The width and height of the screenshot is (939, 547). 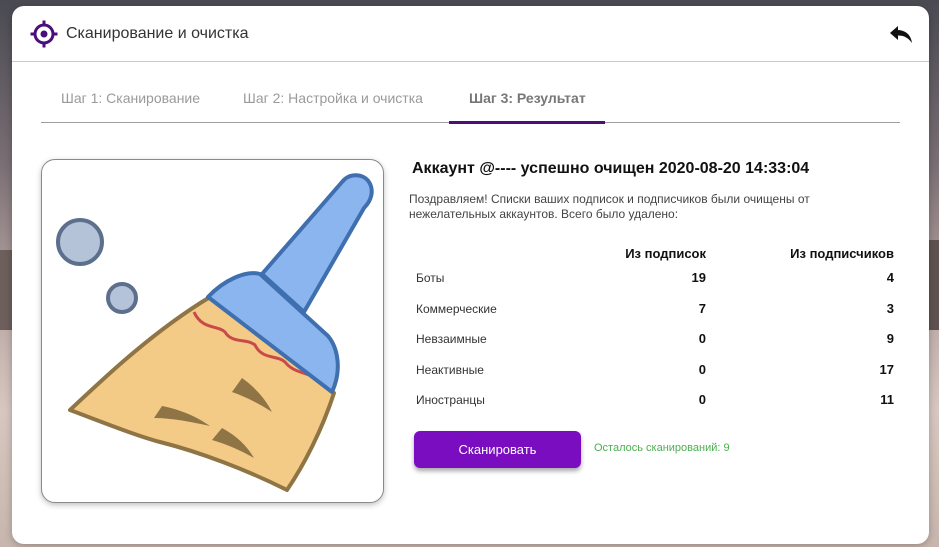 I want to click on value-from-followers: 11, so click(x=887, y=399).